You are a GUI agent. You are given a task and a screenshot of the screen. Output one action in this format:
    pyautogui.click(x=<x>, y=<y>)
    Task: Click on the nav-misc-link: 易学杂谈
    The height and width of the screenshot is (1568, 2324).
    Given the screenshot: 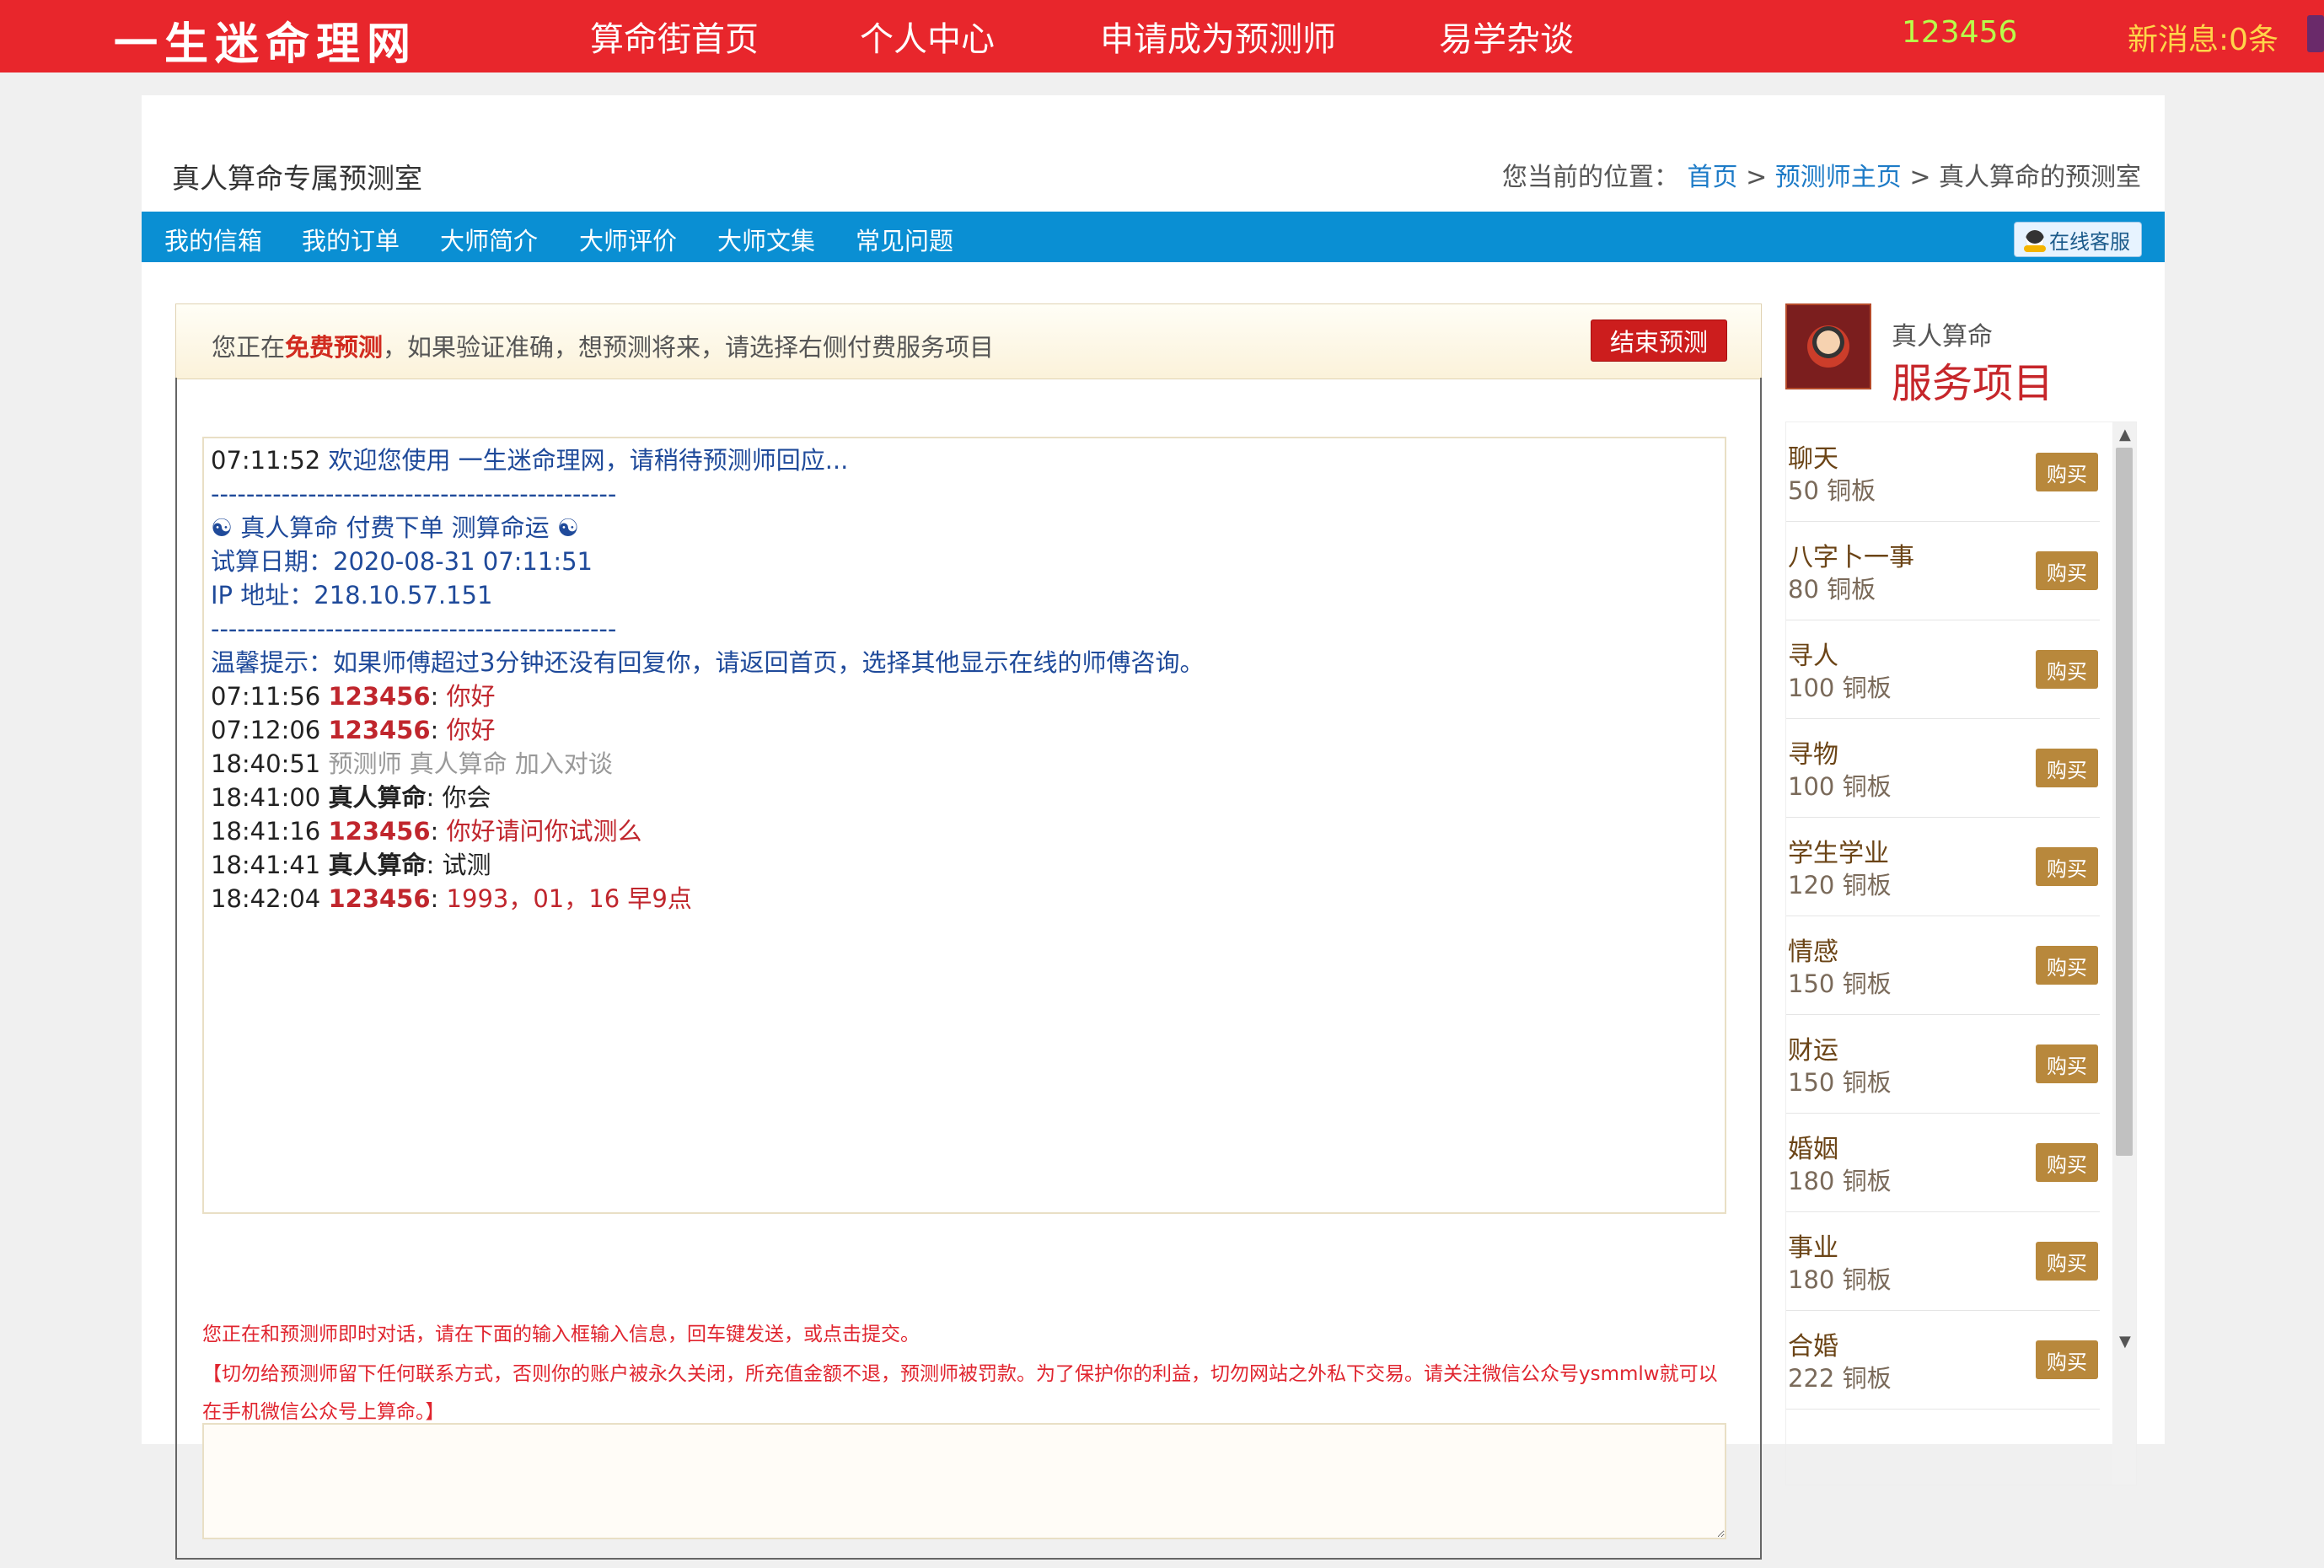 What is the action you would take?
    pyautogui.click(x=1506, y=36)
    